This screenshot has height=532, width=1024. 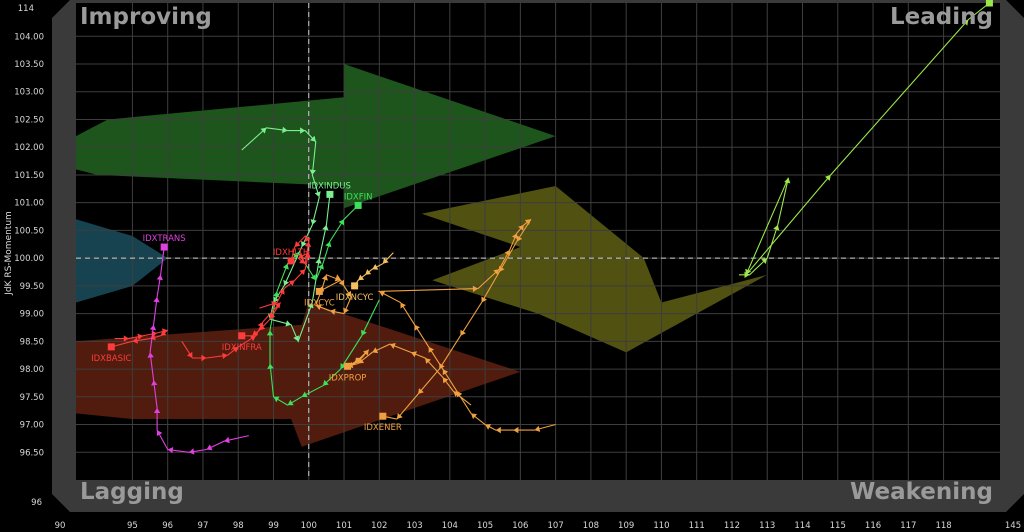 What do you see at coordinates (379, 526) in the screenshot?
I see `x-tick-label-7: 102` at bounding box center [379, 526].